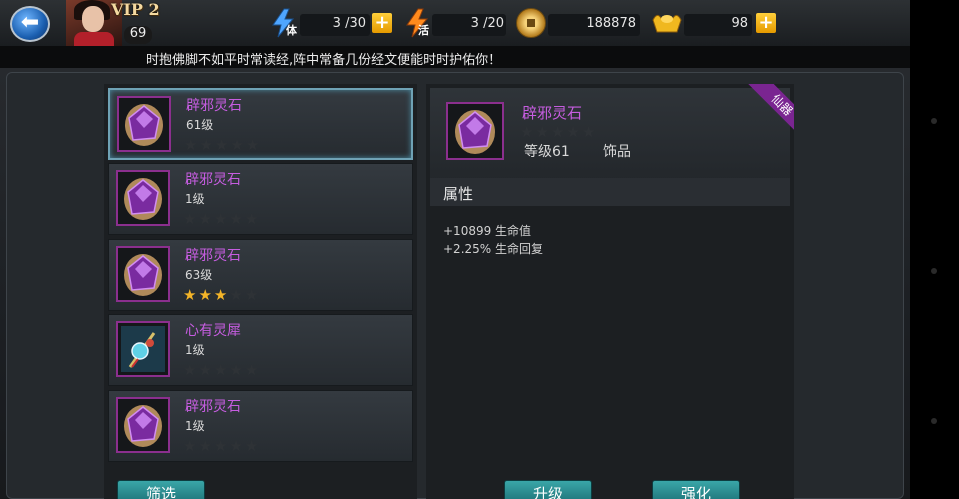  Describe the element at coordinates (382, 23) in the screenshot. I see `add-stamina-button: +` at that location.